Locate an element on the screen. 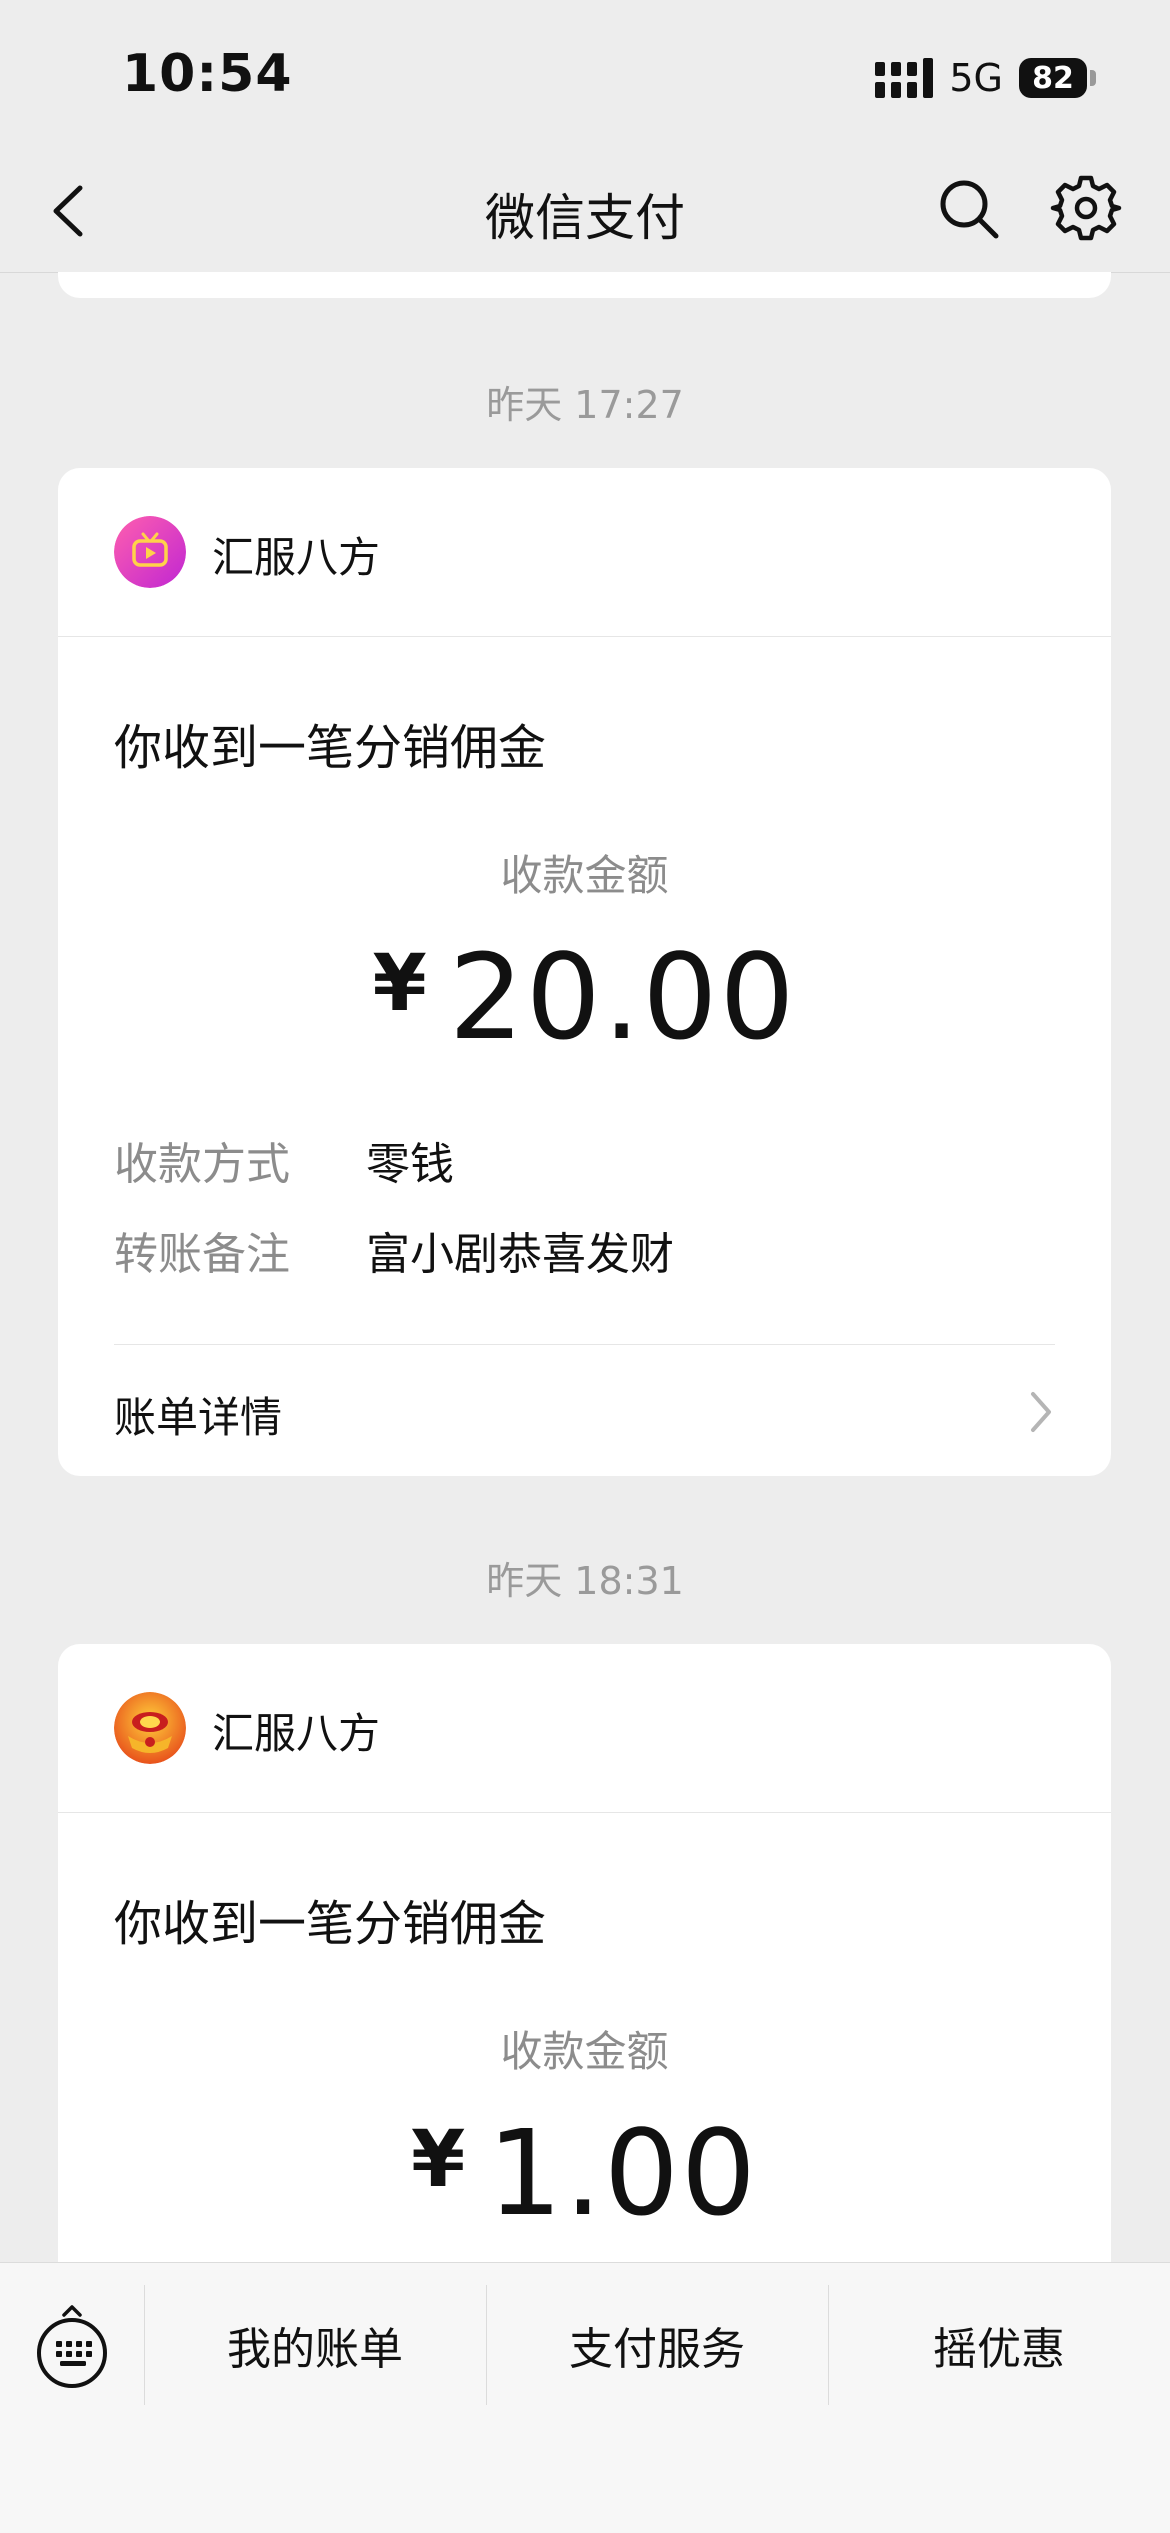 The image size is (1170, 2533). detail-value: 富小剧恭喜发财 is located at coordinates (520, 1254).